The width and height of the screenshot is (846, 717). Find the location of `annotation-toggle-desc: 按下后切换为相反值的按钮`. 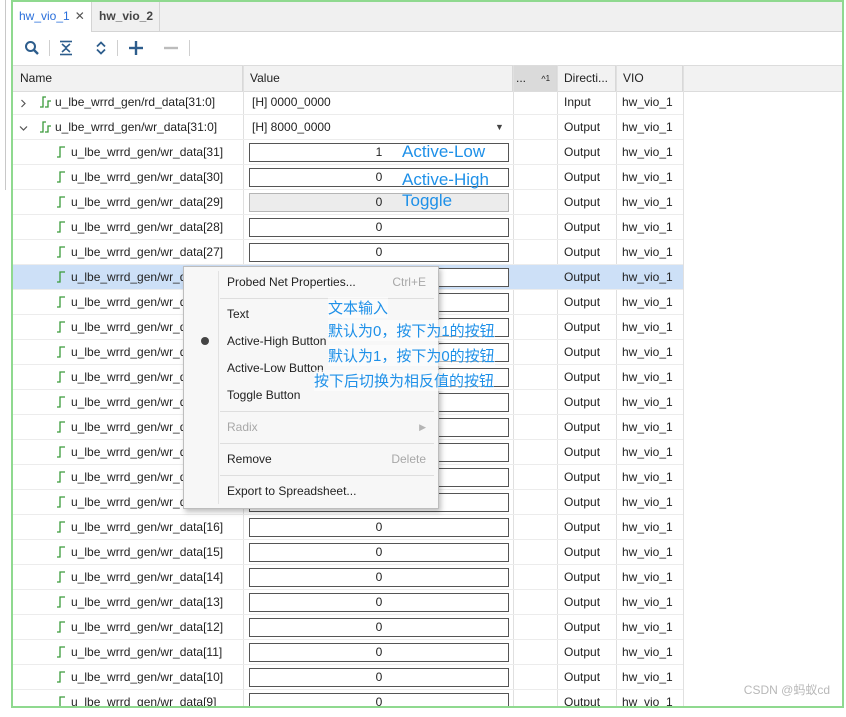

annotation-toggle-desc: 按下后切换为相反值的按钮 is located at coordinates (404, 380).